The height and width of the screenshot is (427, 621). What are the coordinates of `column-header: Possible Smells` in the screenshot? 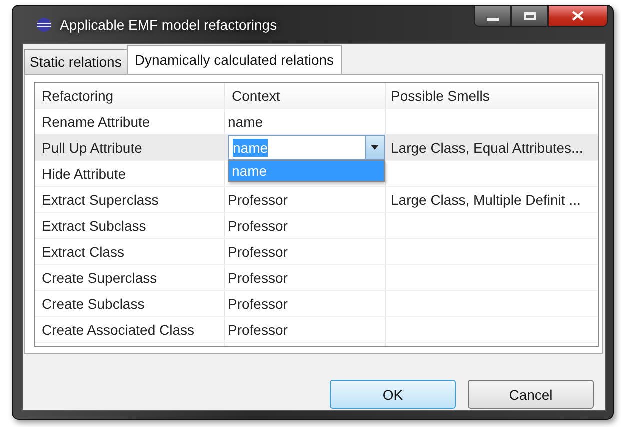 It's located at (492, 95).